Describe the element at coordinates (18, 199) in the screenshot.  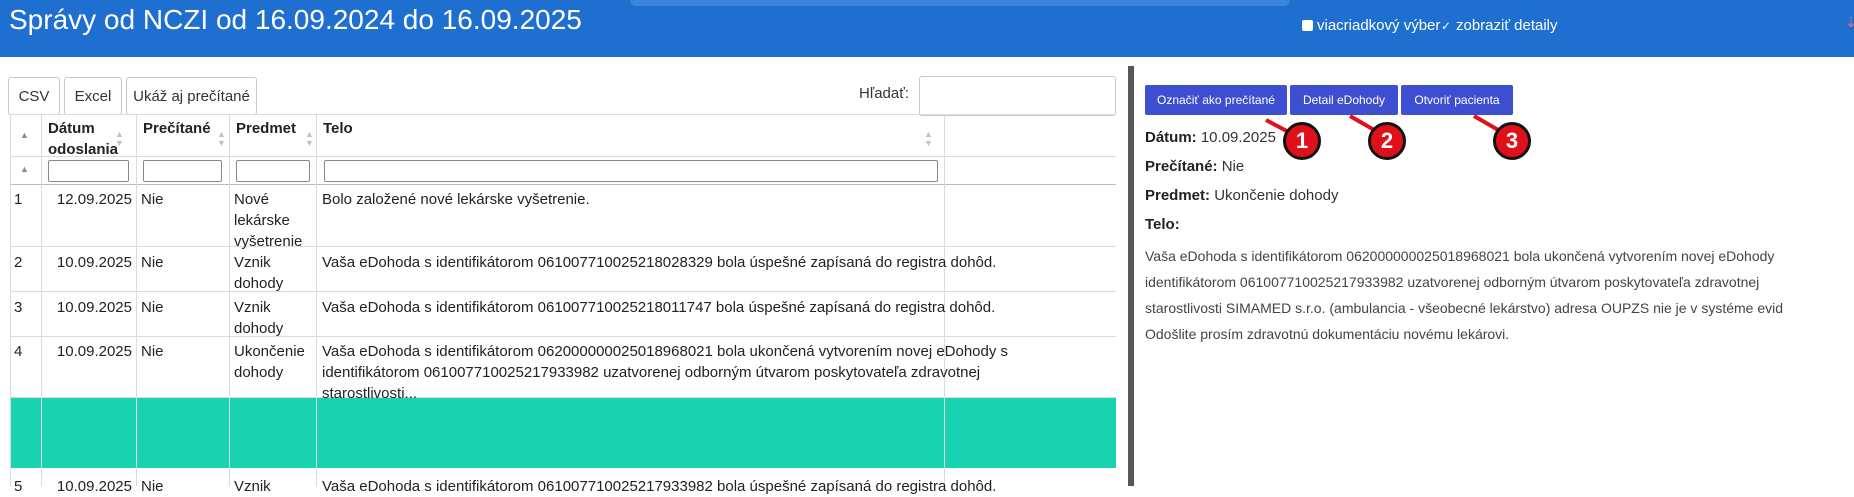
I see `row-number: 1` at that location.